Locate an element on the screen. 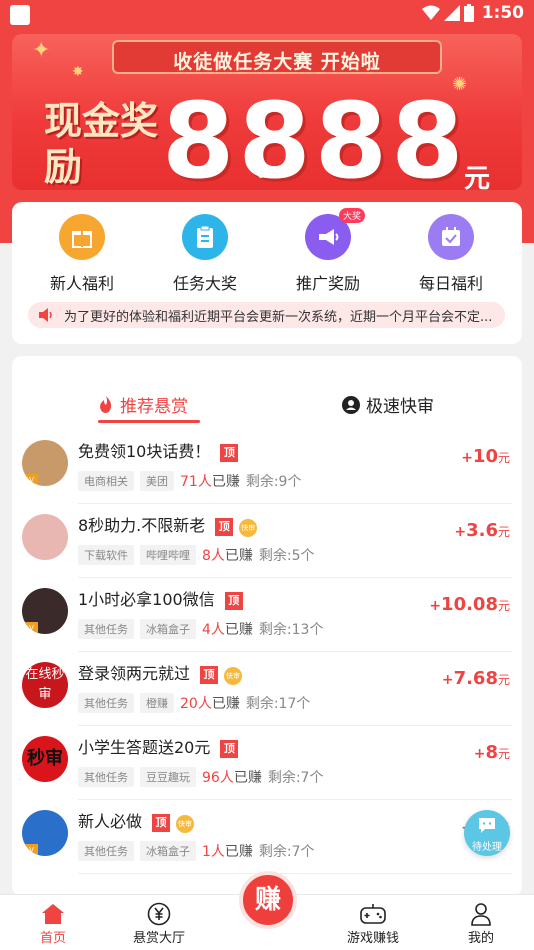  earned-count: 71人 is located at coordinates (196, 482).